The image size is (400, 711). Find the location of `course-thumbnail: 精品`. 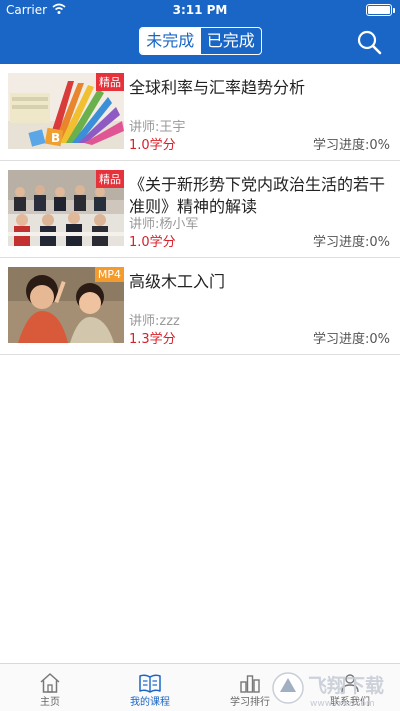

course-thumbnail: 精品 is located at coordinates (66, 208).